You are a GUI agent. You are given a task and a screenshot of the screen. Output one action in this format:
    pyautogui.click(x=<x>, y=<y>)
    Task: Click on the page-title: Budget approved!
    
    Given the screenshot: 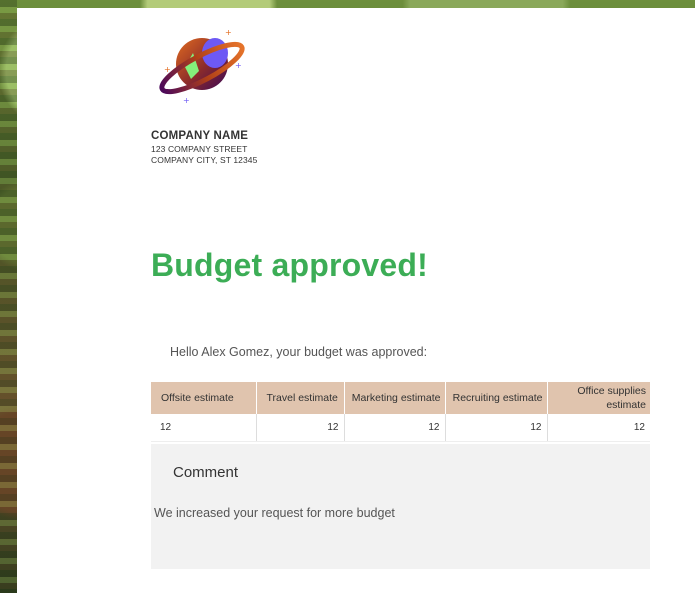 What is the action you would take?
    pyautogui.click(x=289, y=265)
    